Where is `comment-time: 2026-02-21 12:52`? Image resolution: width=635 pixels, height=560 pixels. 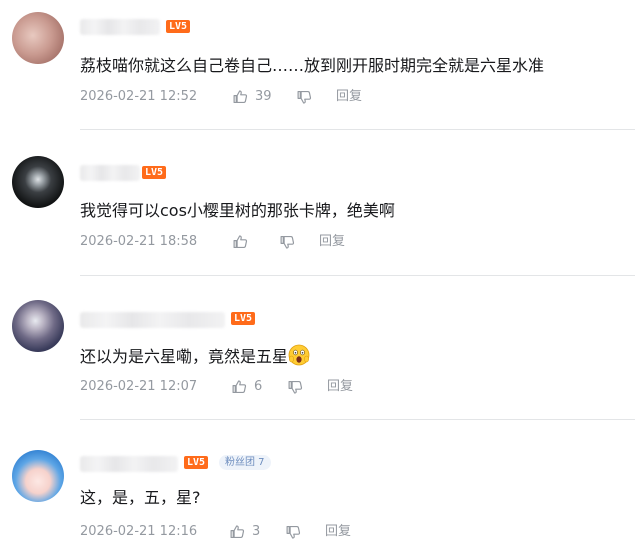
comment-time: 2026-02-21 12:52 is located at coordinates (139, 96).